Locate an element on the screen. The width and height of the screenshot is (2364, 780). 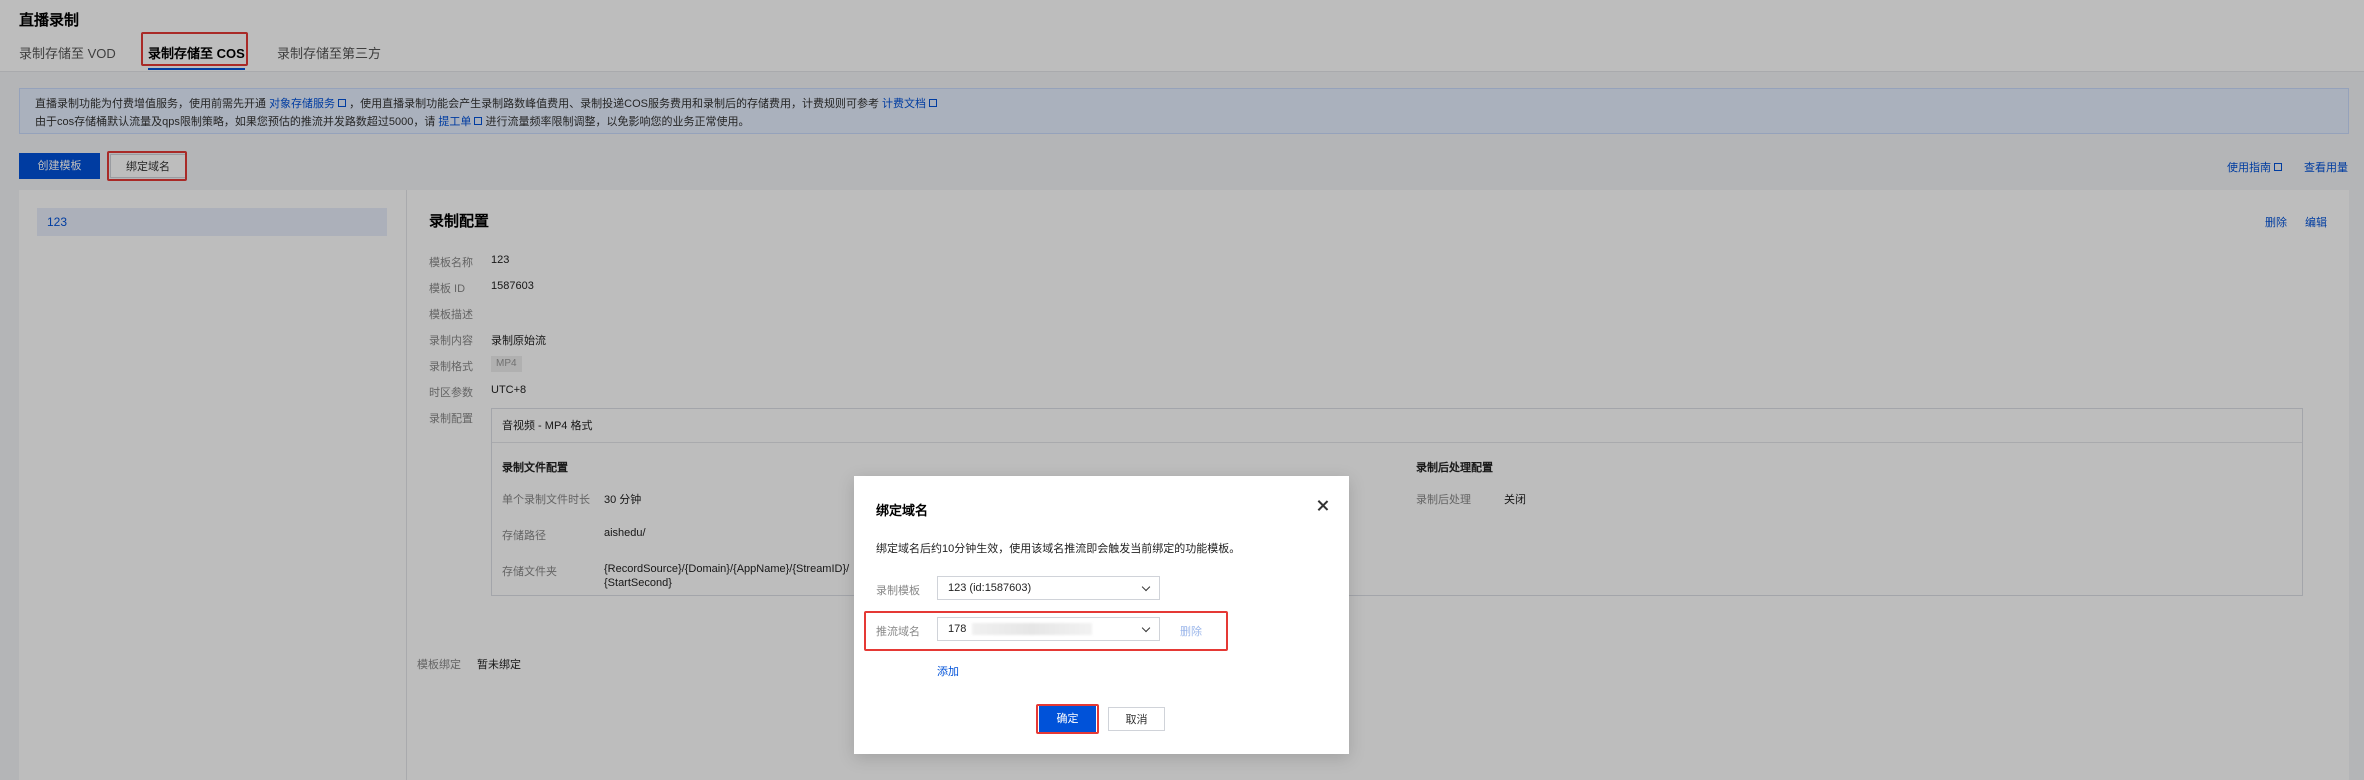
modal-title: 绑定域名 is located at coordinates (902, 510).